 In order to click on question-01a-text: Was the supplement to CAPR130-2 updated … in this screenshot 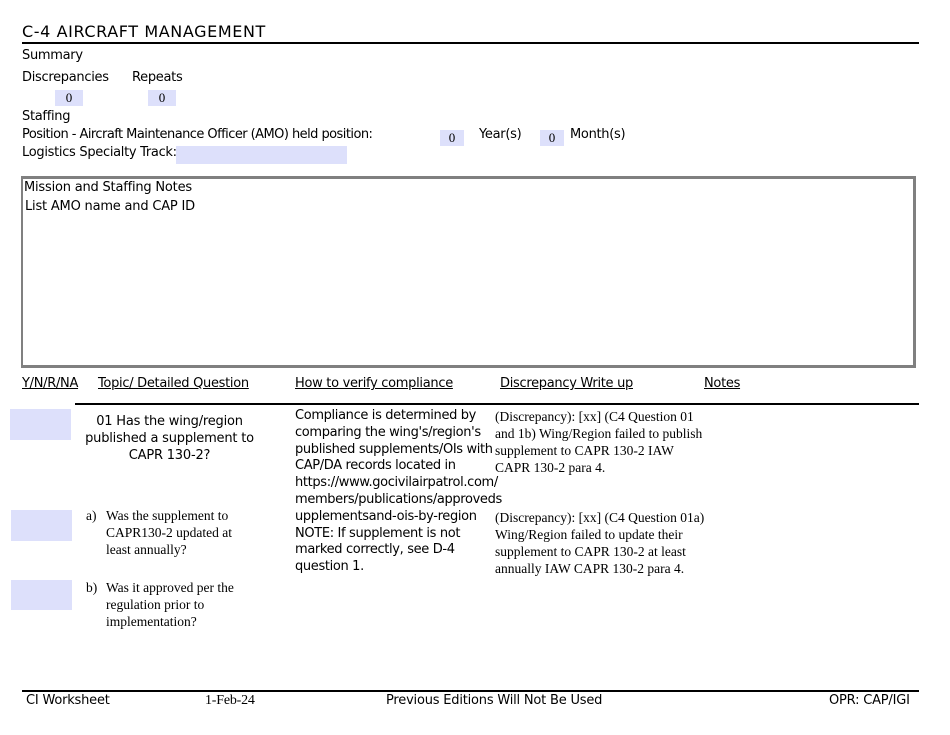, I will do `click(169, 532)`.